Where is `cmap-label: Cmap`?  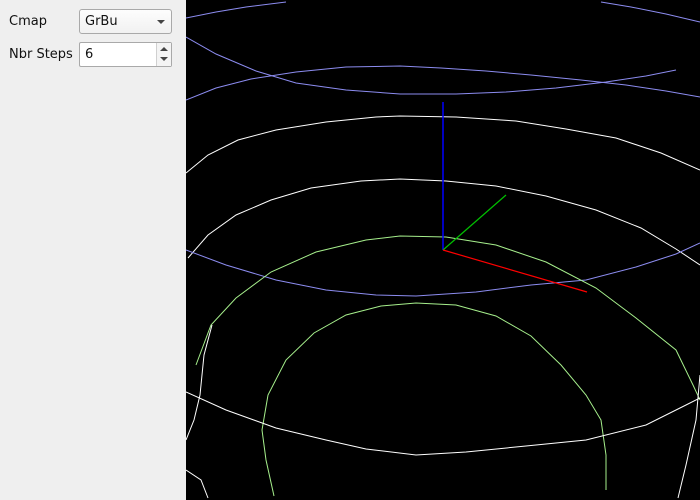 cmap-label: Cmap is located at coordinates (28, 21).